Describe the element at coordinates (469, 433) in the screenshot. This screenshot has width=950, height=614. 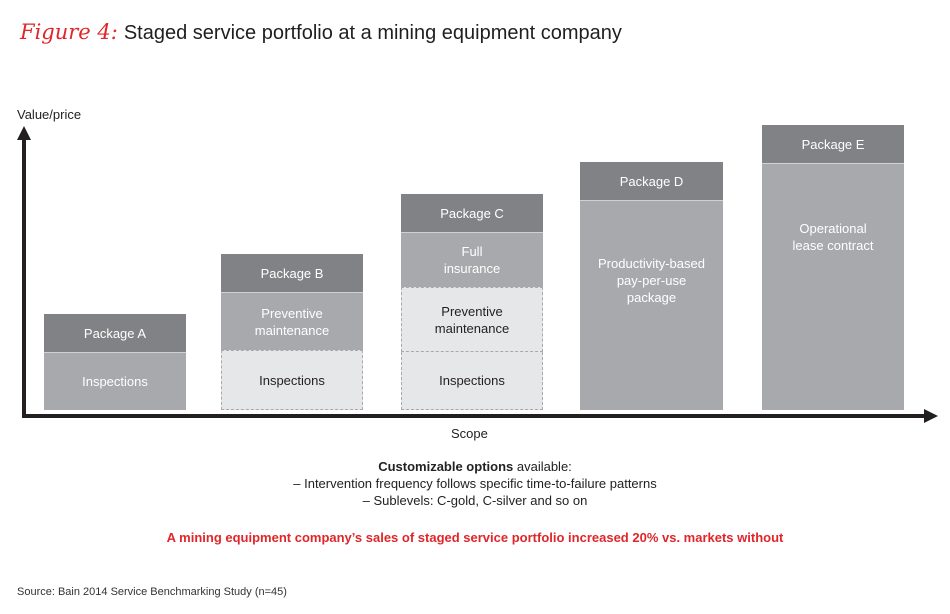
I see `x-axis-label: Scope` at that location.